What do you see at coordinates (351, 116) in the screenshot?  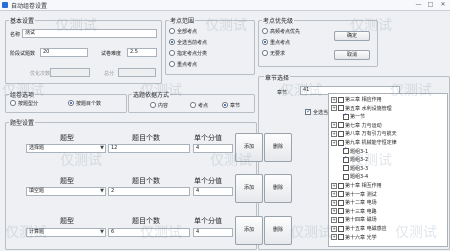 I see `tree-node: 第一节` at bounding box center [351, 116].